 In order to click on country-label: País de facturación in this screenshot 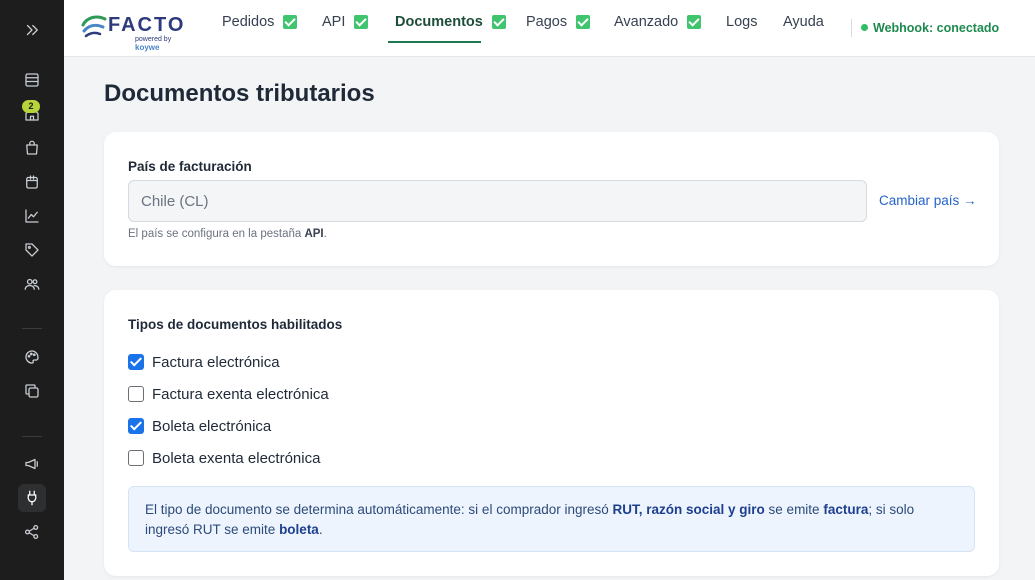, I will do `click(190, 166)`.